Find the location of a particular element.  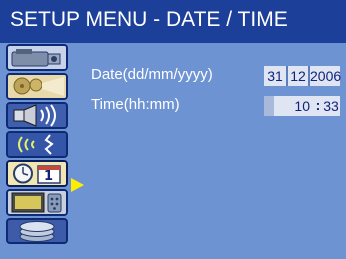

speaker-icon is located at coordinates (37, 115).